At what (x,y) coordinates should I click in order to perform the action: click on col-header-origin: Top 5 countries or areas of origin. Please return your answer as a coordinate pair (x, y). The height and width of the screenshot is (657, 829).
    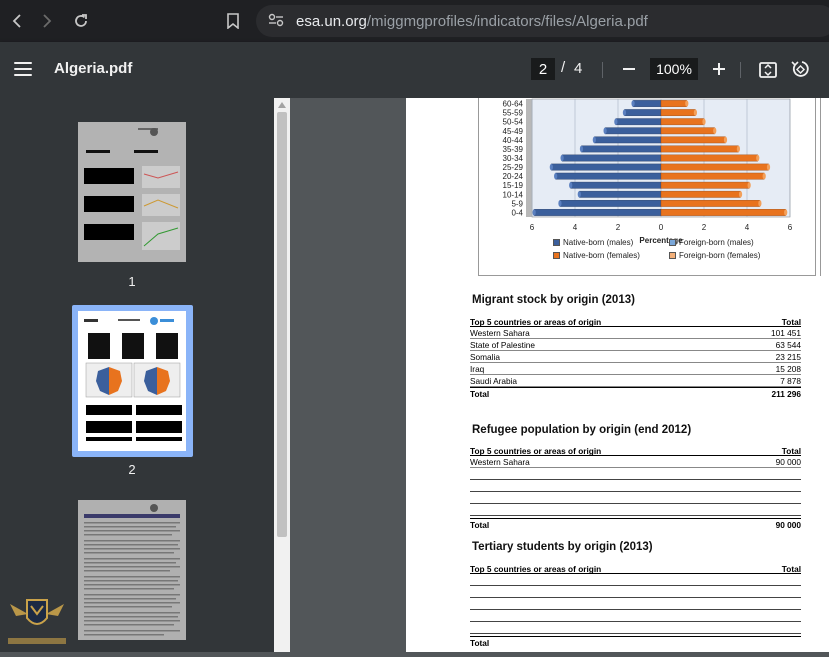
    Looking at the image, I should click on (536, 322).